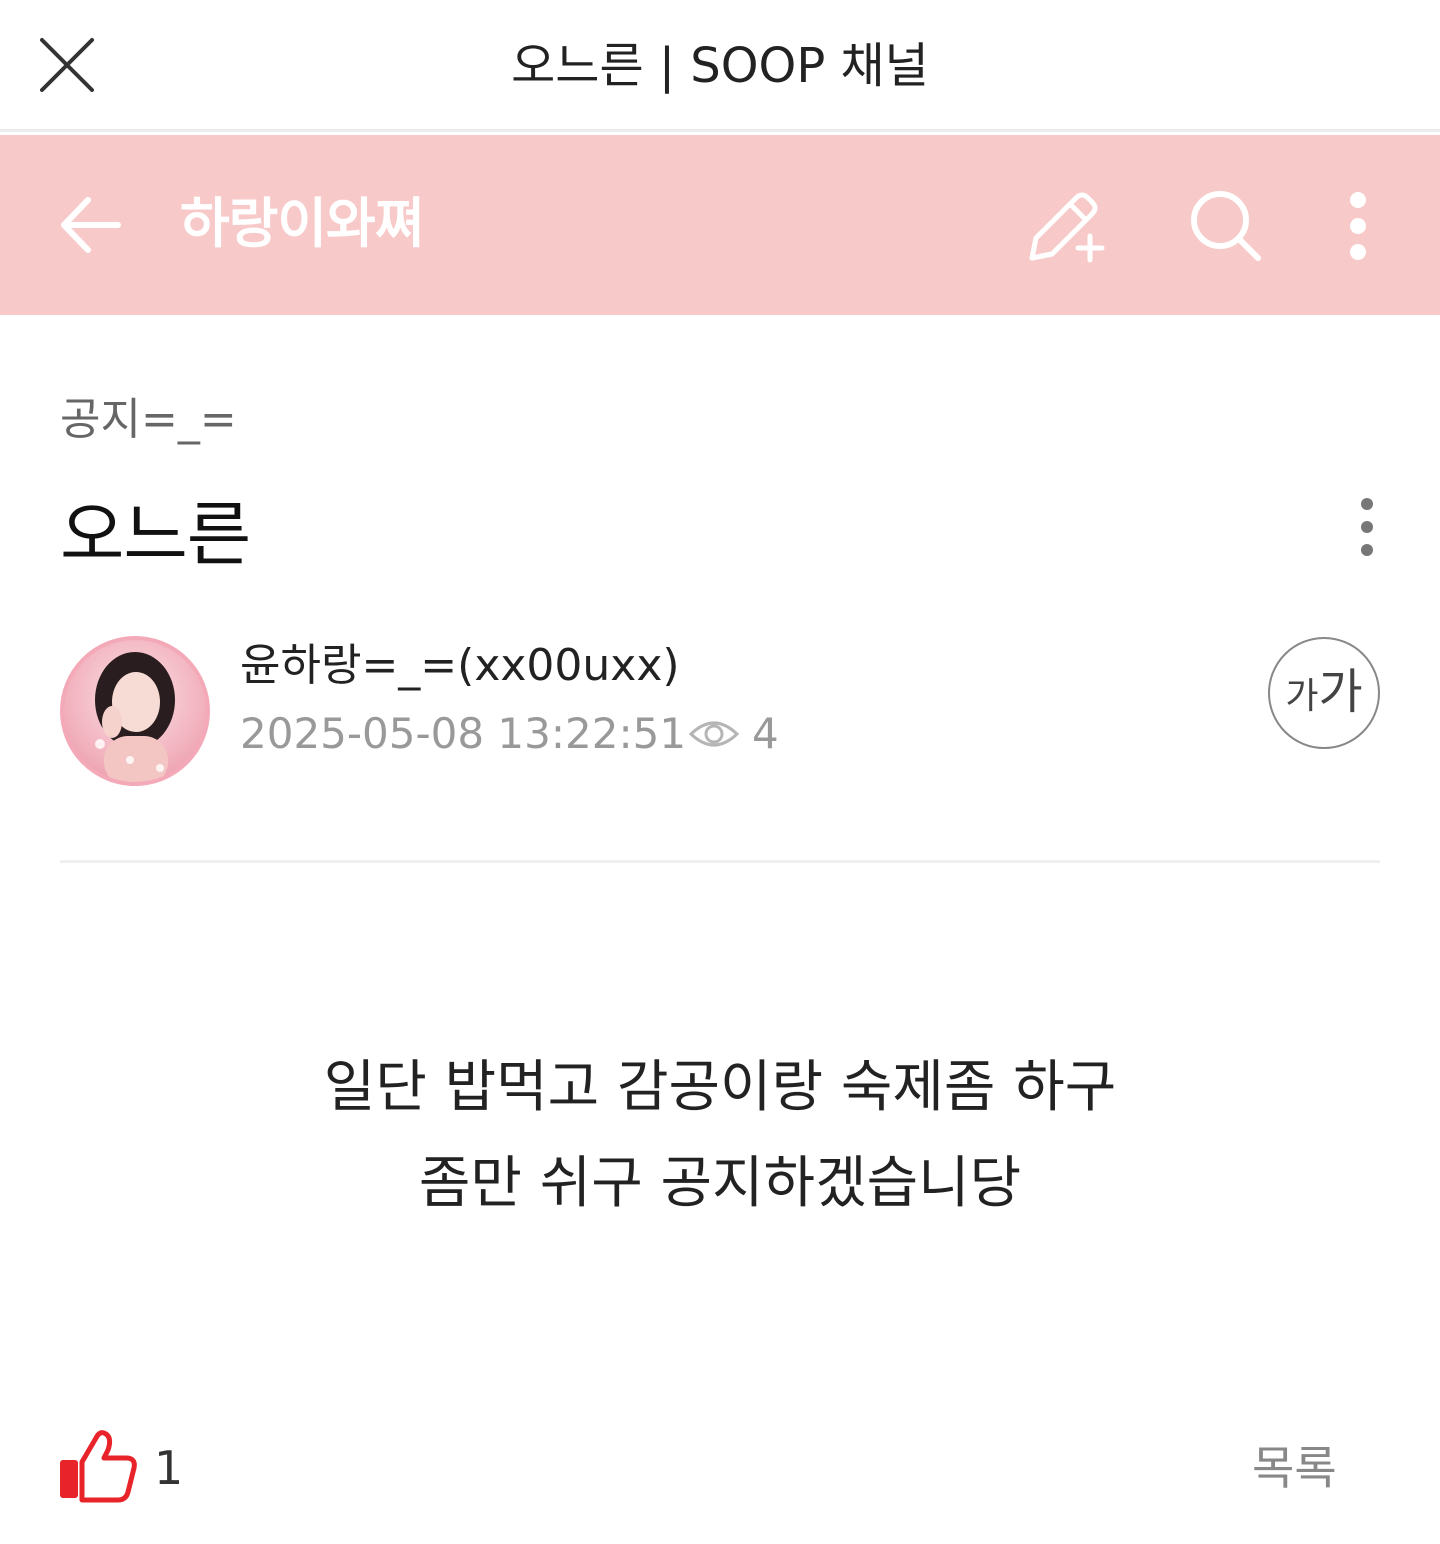  What do you see at coordinates (1294, 1468) in the screenshot?
I see `list-button: 목록` at bounding box center [1294, 1468].